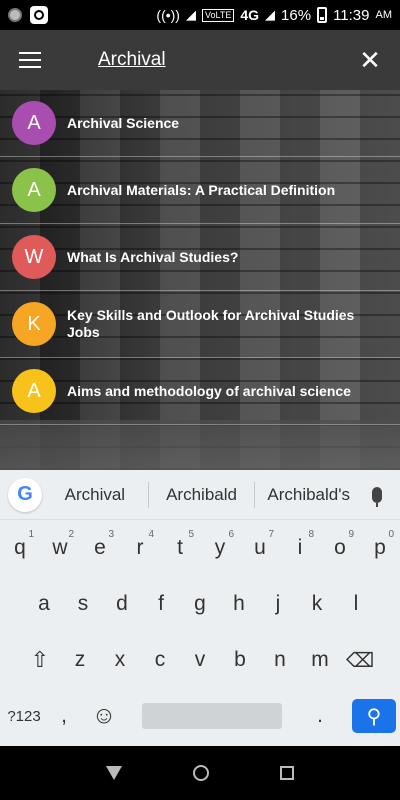 The image size is (400, 800). I want to click on microphone-icon, so click(377, 496).